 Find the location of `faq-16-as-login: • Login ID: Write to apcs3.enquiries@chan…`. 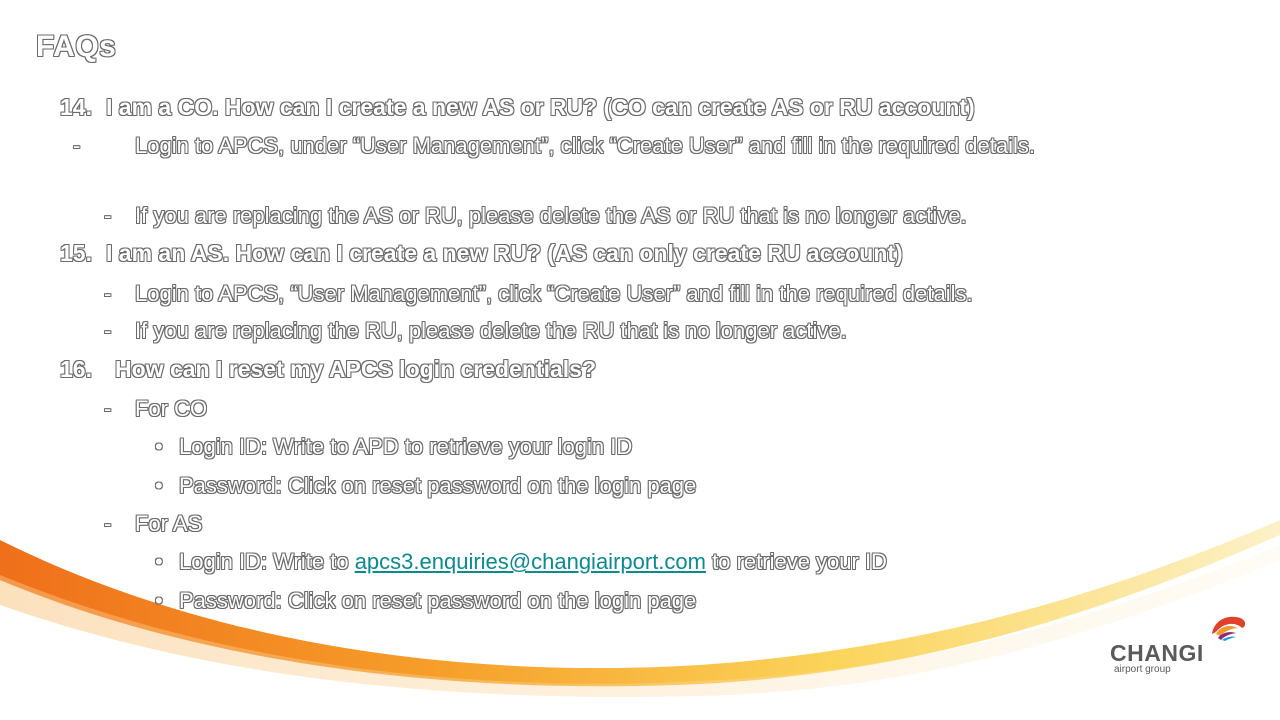

faq-16-as-login: • Login ID: Write to apcs3.enquiries@chan… is located at coordinates (521, 562).